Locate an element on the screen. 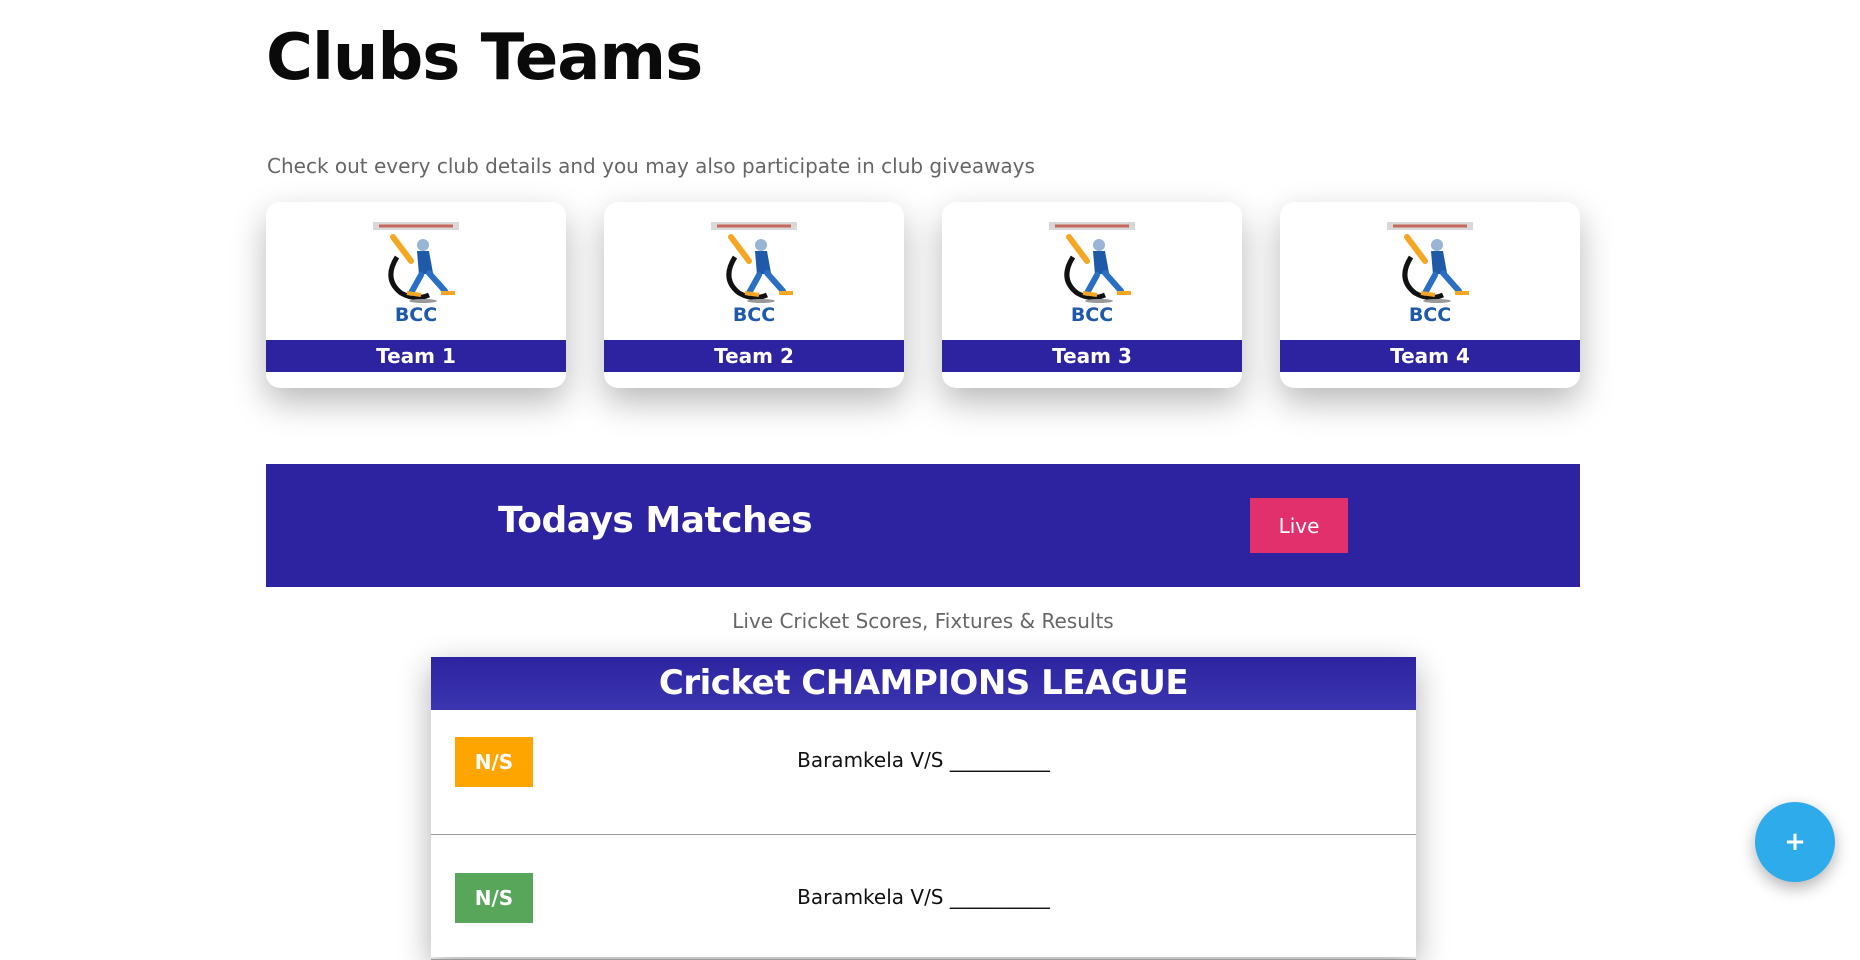 The width and height of the screenshot is (1860, 960). team-card-1: BCC Team 1 is located at coordinates (416, 295).